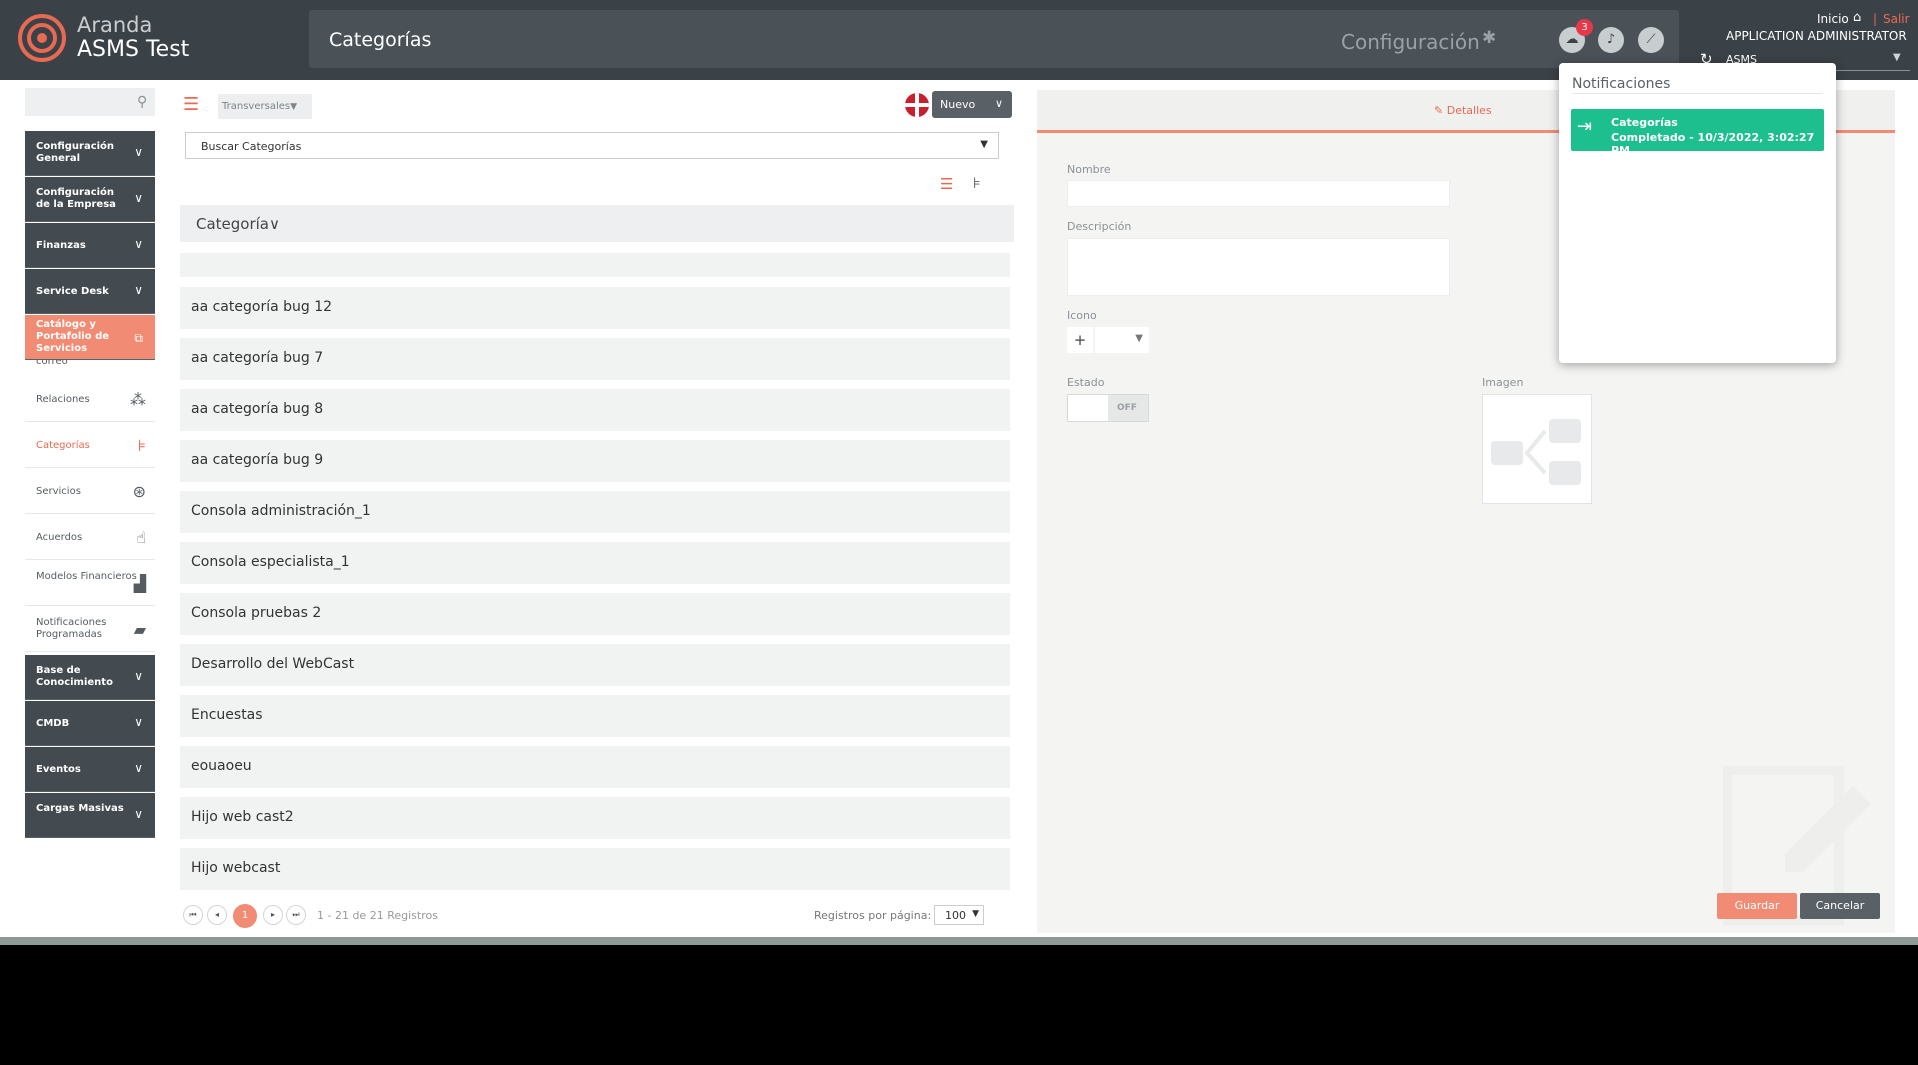  I want to click on filter-select: Transversales▼, so click(265, 106).